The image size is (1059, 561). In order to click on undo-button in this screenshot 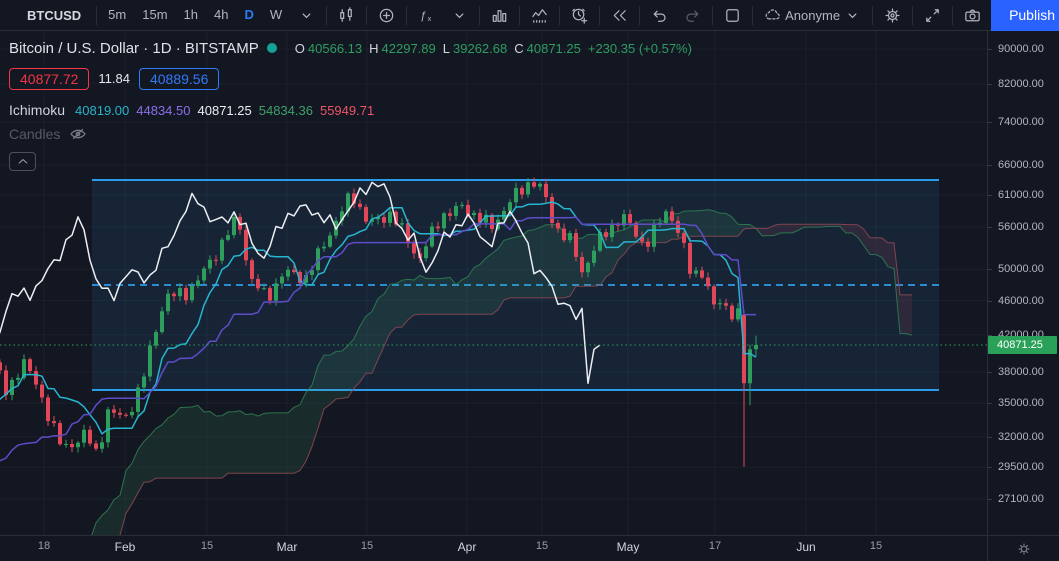, I will do `click(659, 15)`.